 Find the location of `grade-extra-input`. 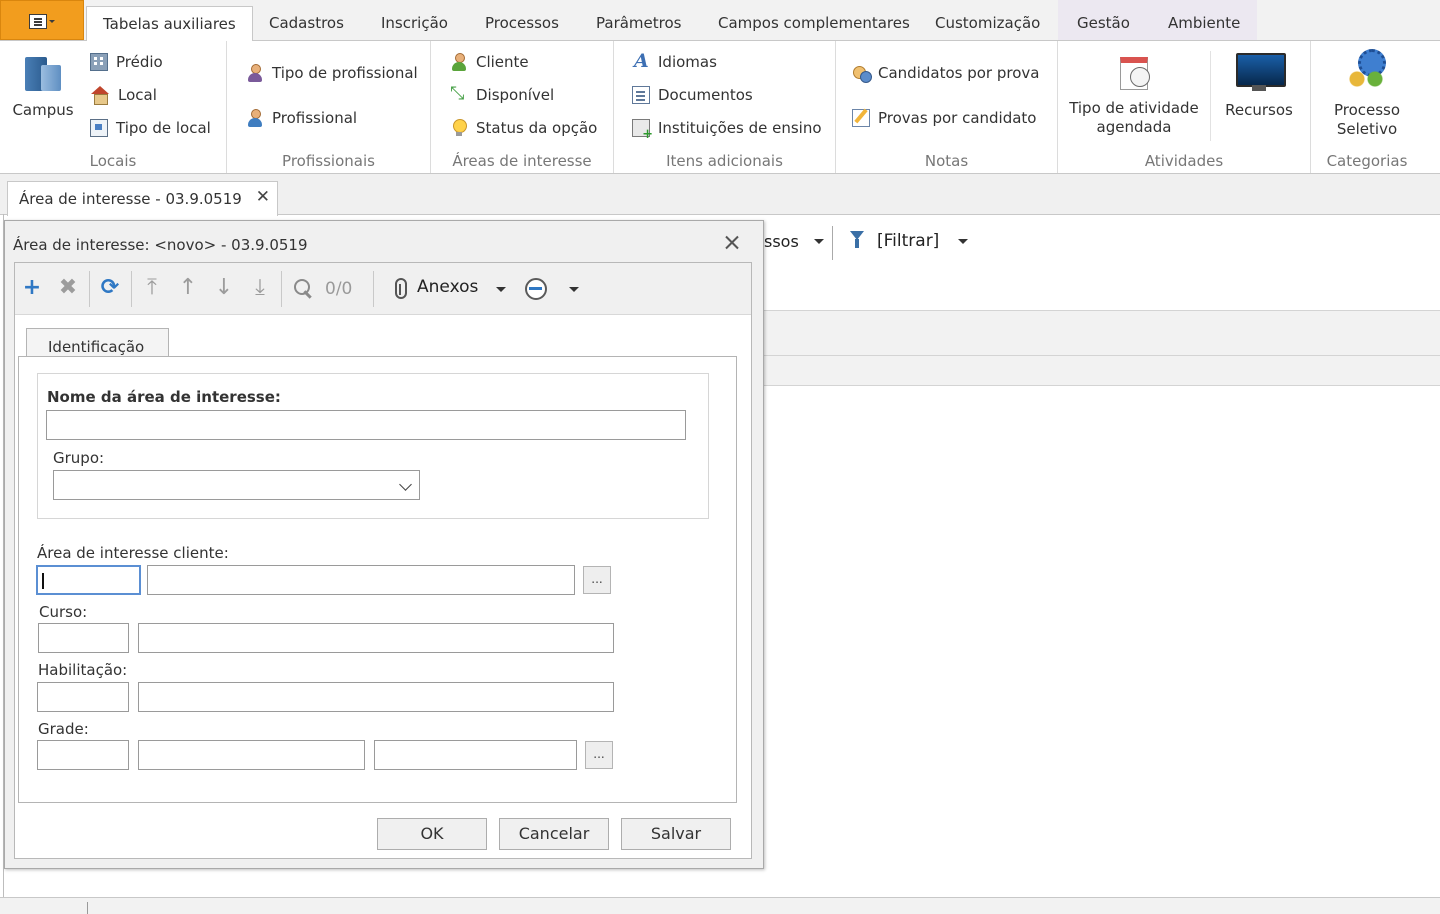

grade-extra-input is located at coordinates (475, 755).